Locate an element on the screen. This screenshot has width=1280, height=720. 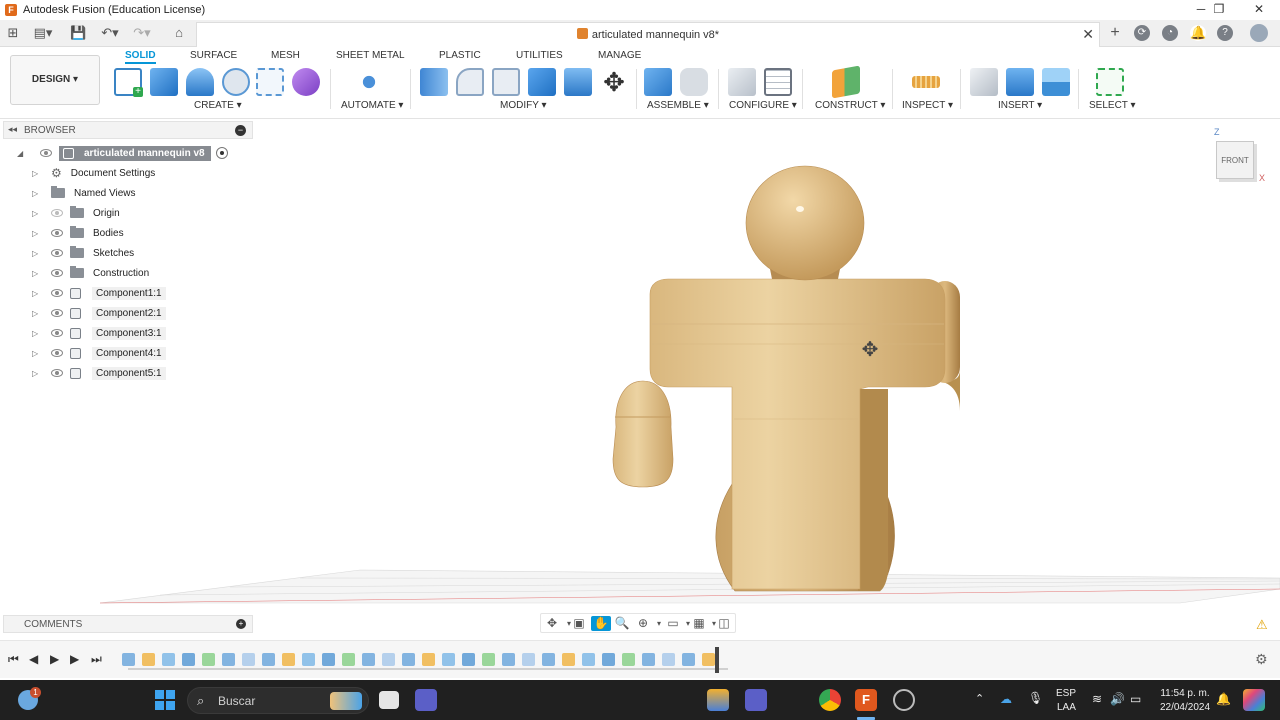
chrome-icon is located at coordinates (830, 700).